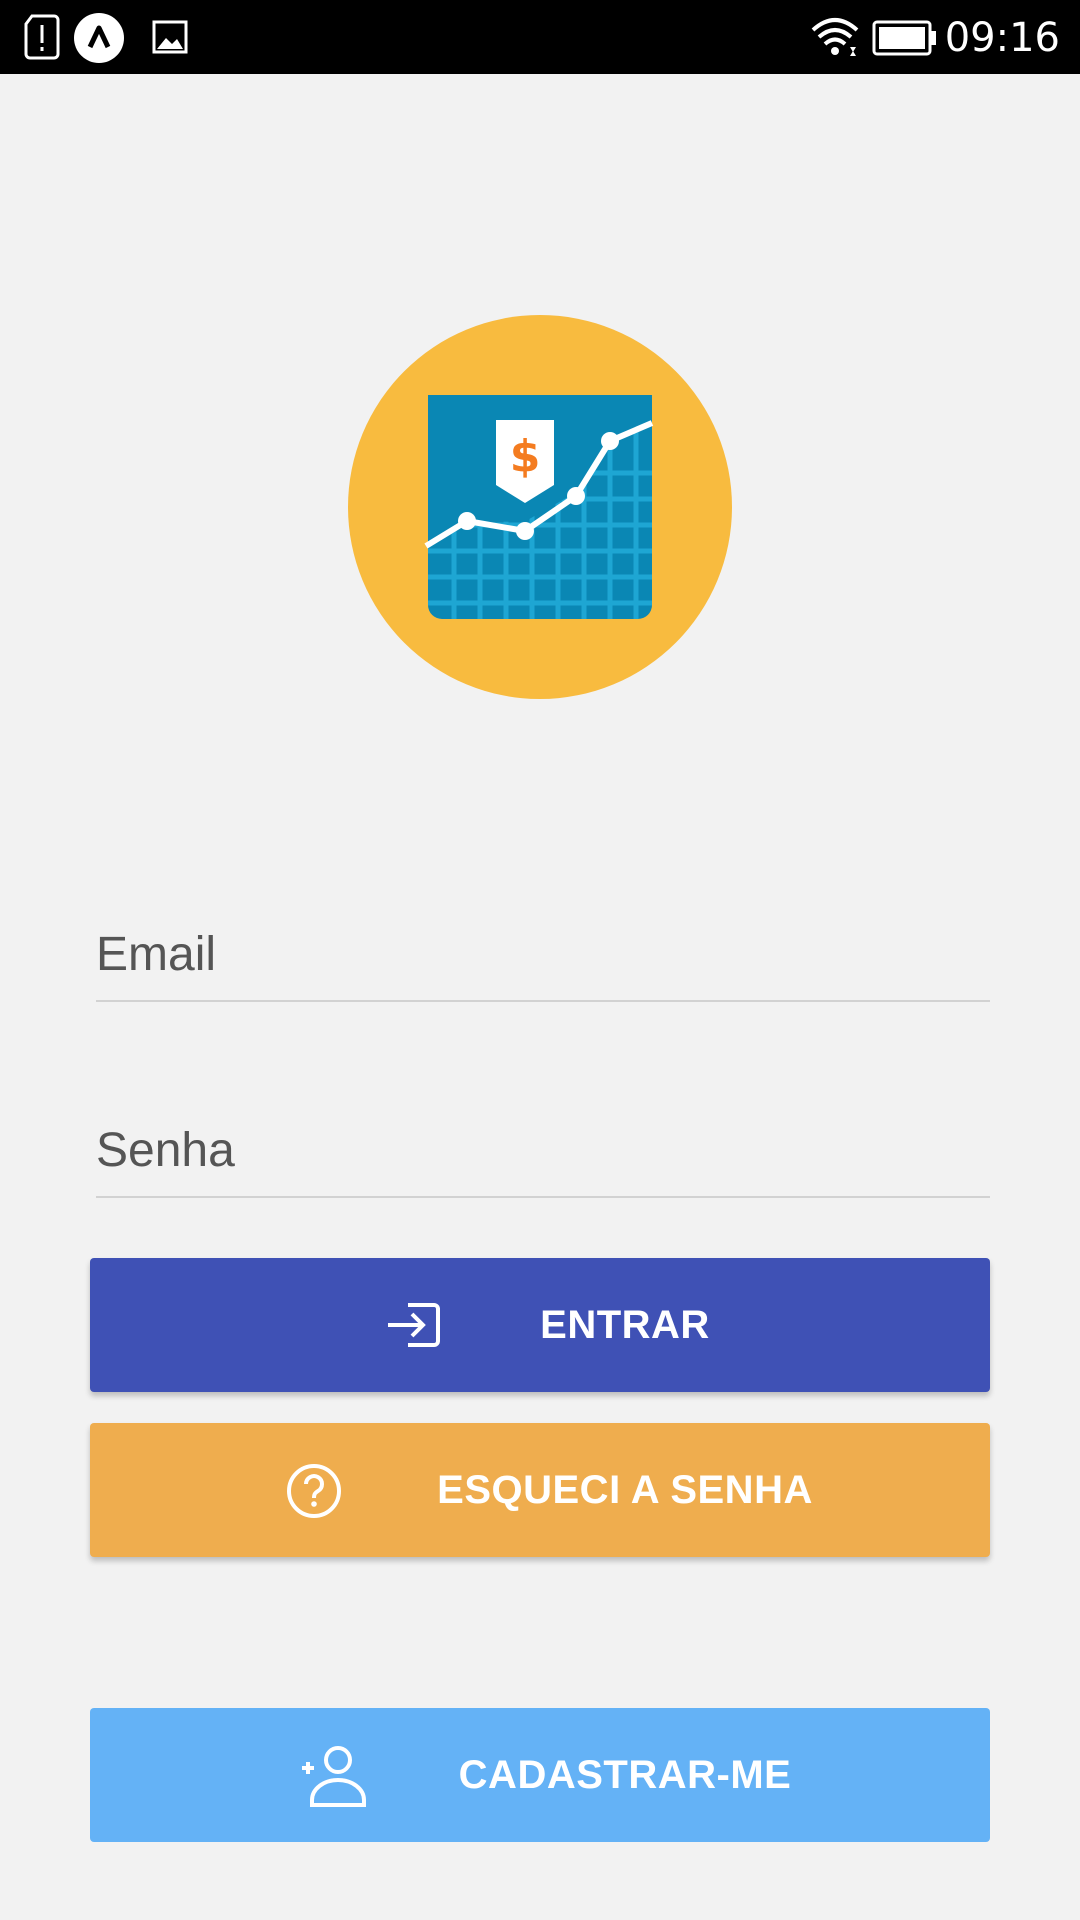 The image size is (1080, 1920). What do you see at coordinates (625, 1325) in the screenshot?
I see `login-button-label: ENTRAR` at bounding box center [625, 1325].